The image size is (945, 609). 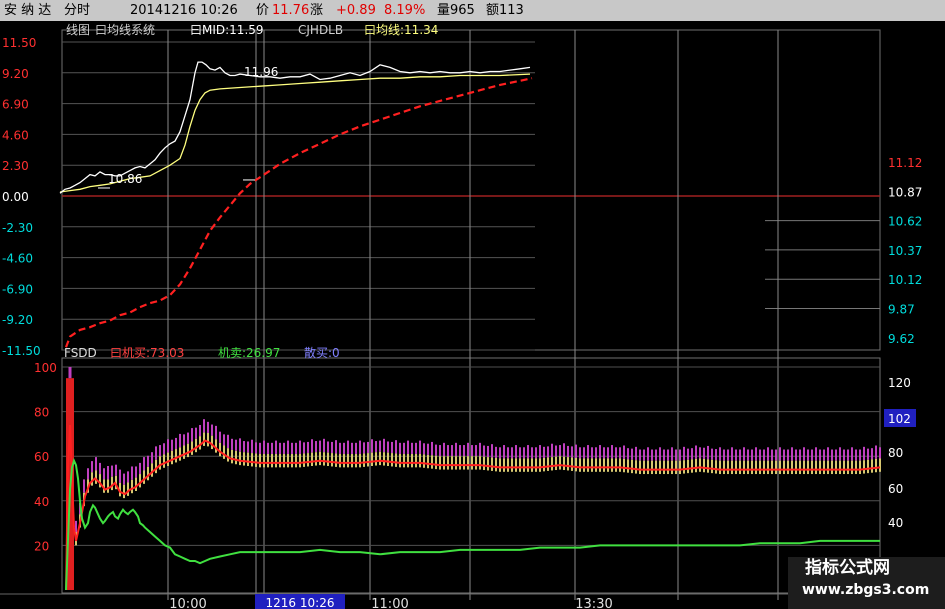 What do you see at coordinates (901, 310) in the screenshot?
I see `y-right-tick: 9.87` at bounding box center [901, 310].